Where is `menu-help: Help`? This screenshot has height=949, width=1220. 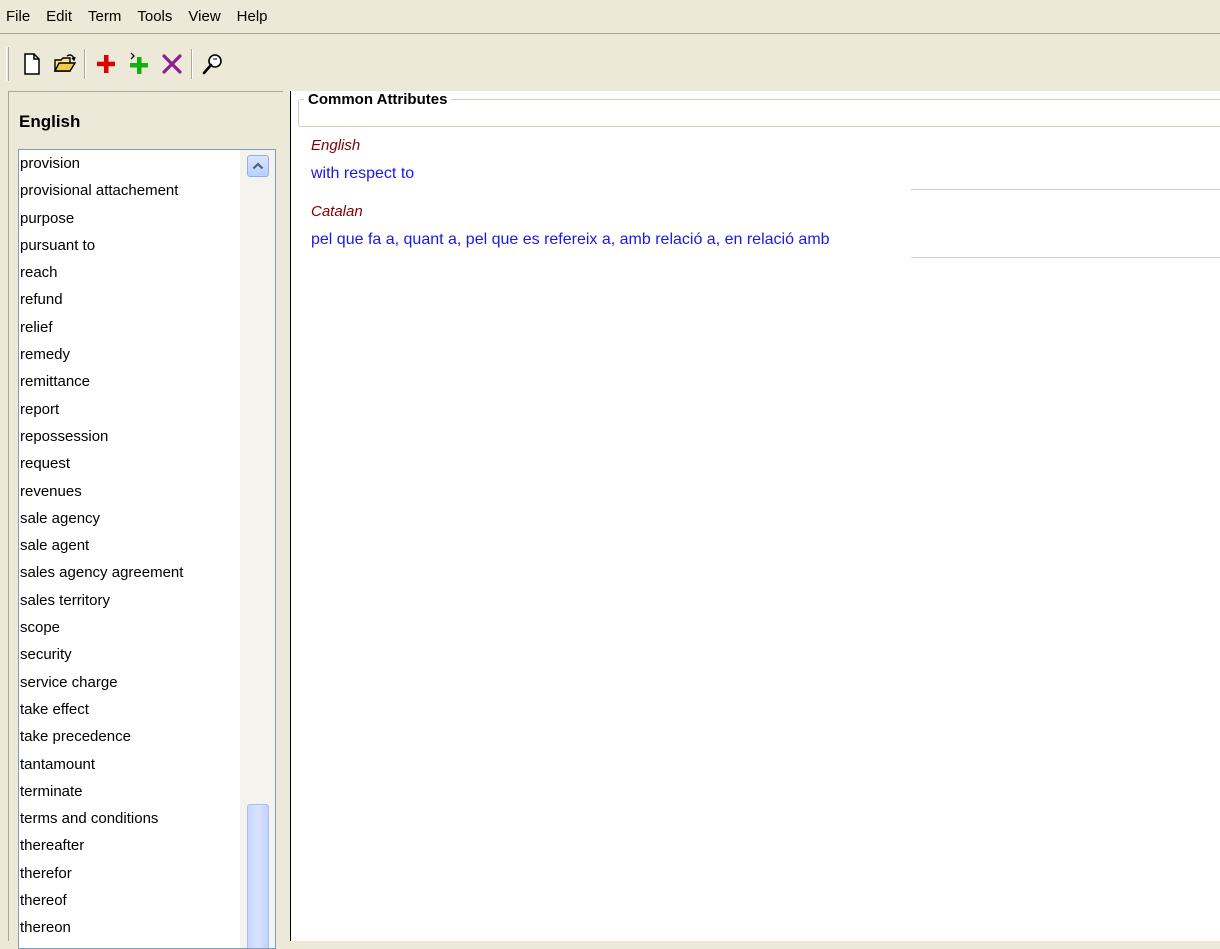 menu-help: Help is located at coordinates (252, 16).